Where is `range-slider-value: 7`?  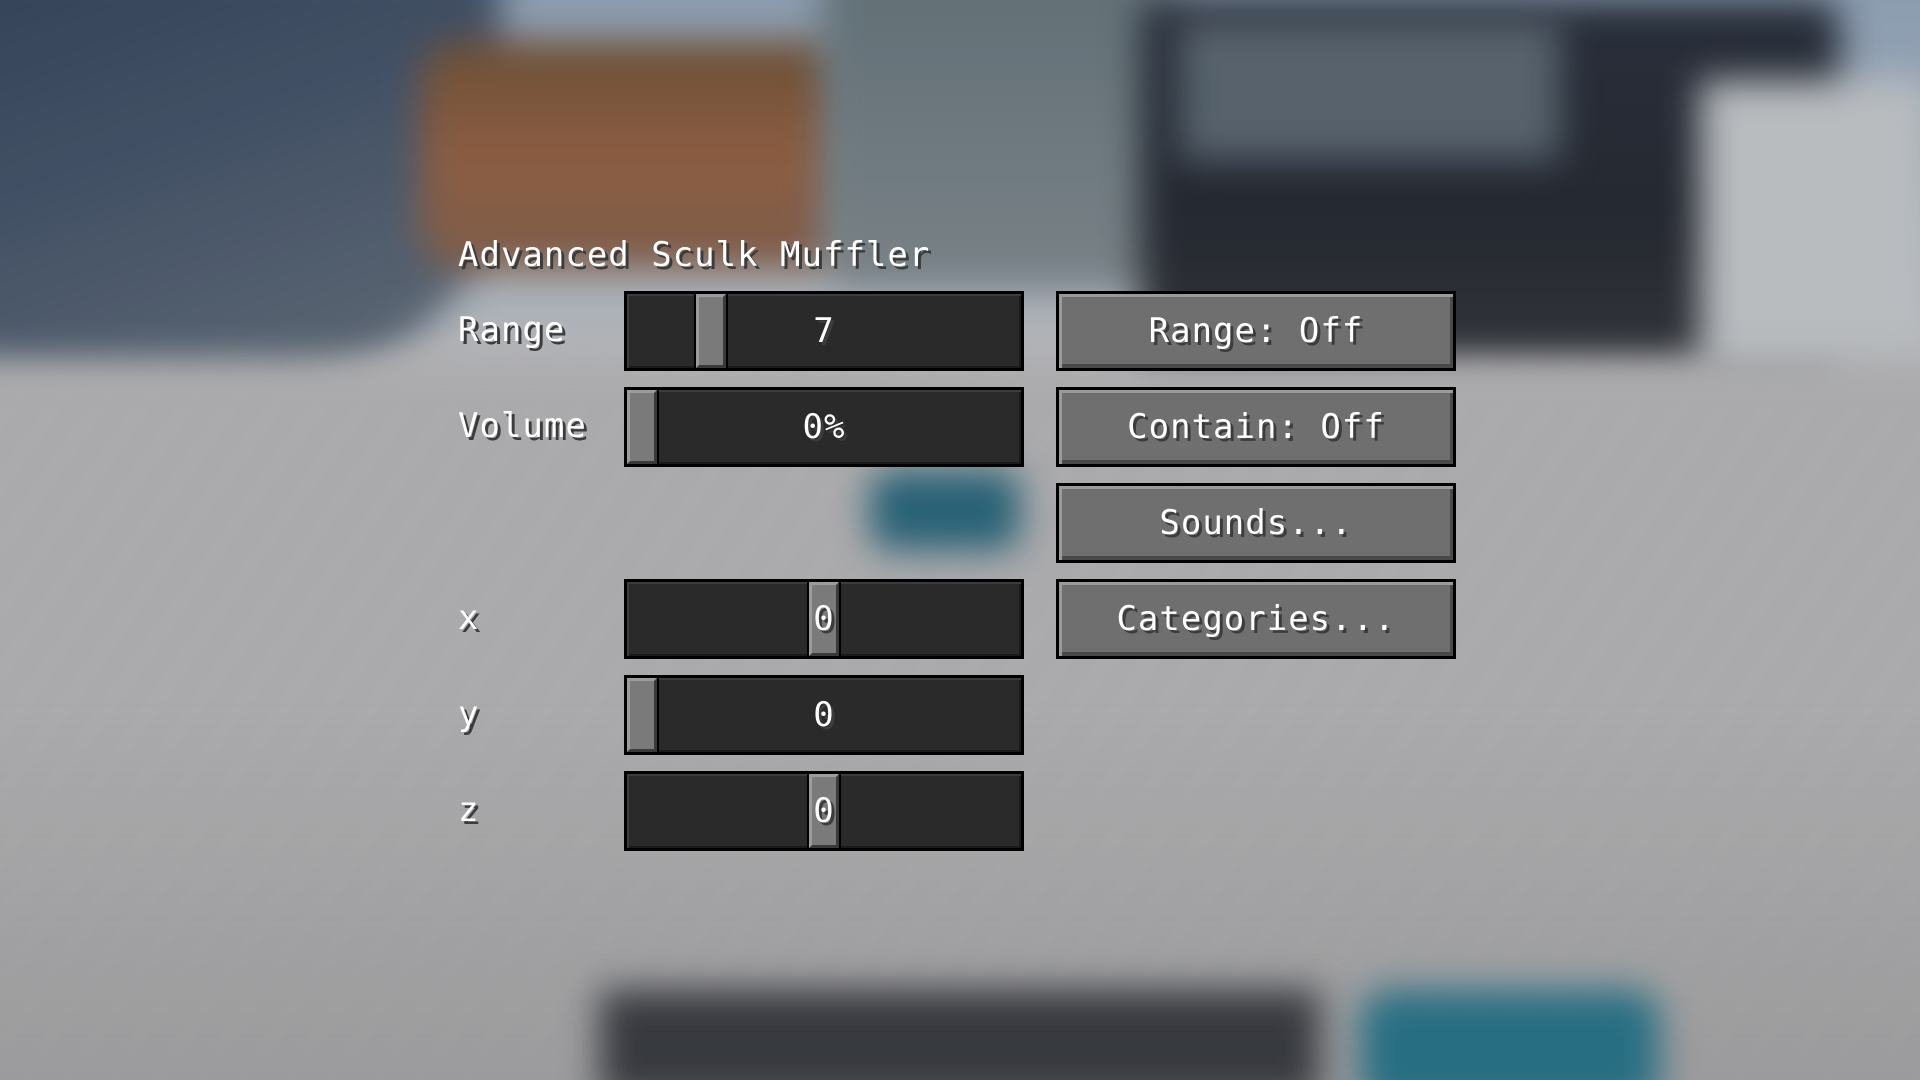
range-slider-value: 7 is located at coordinates (824, 331).